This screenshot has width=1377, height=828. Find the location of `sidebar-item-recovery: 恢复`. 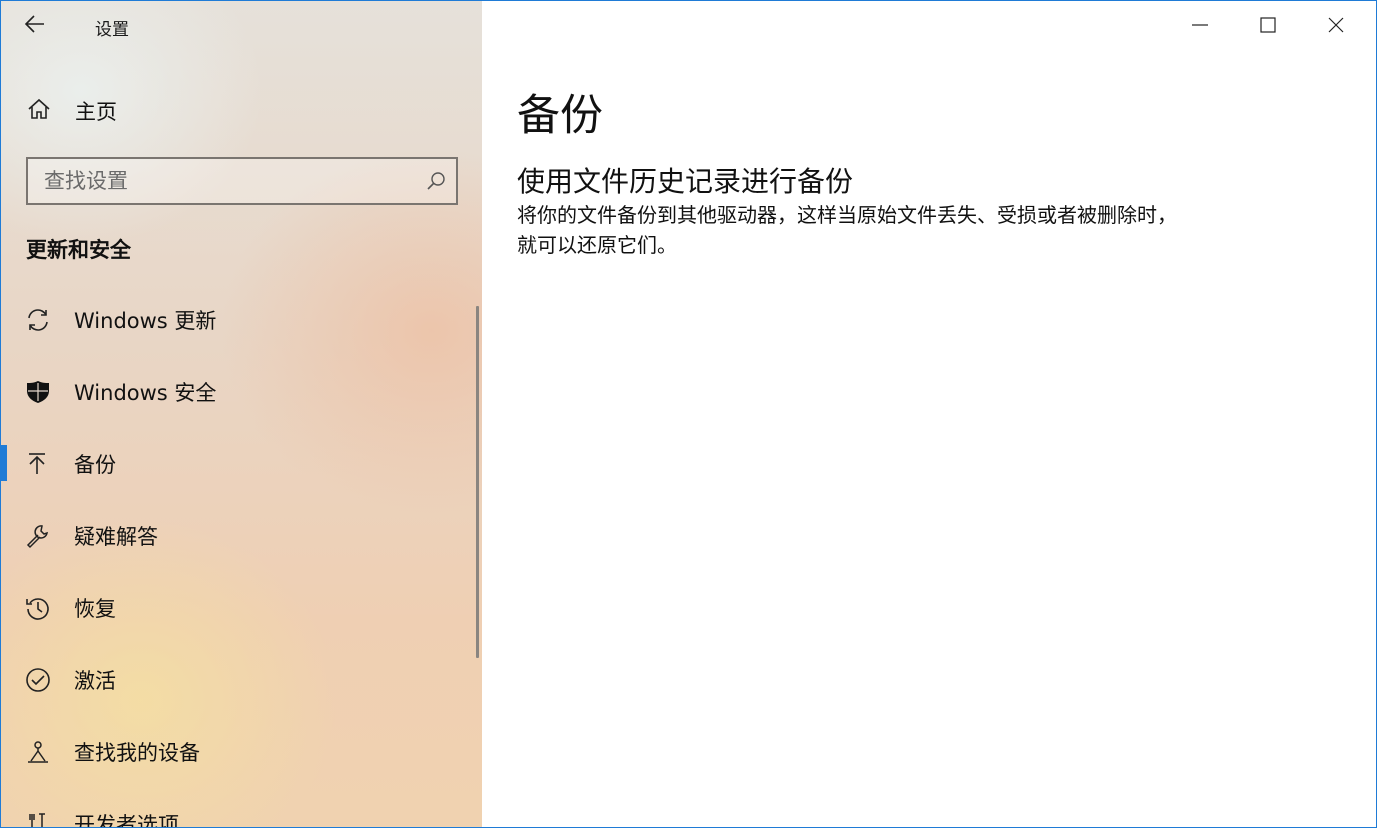

sidebar-item-recovery: 恢复 is located at coordinates (236, 607).